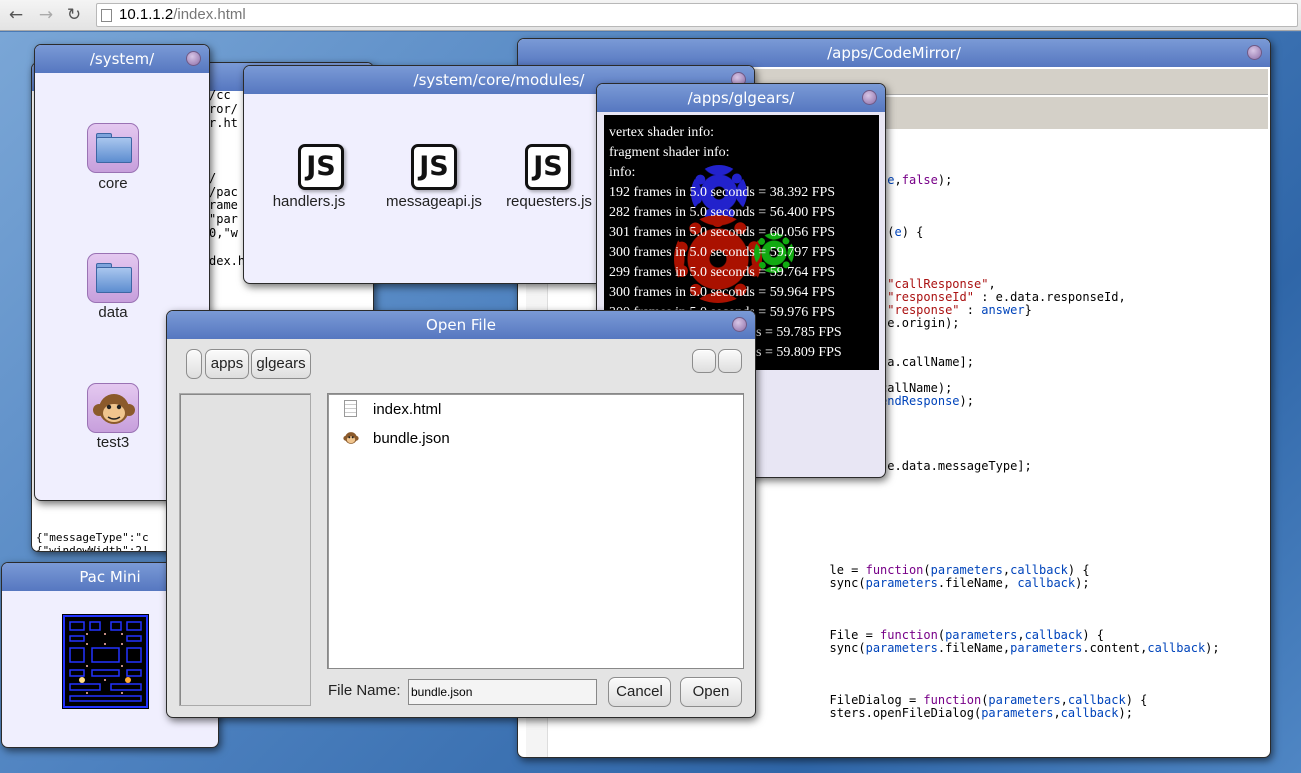  Describe the element at coordinates (281, 364) in the screenshot. I see `path-button-glgears: glgears` at that location.